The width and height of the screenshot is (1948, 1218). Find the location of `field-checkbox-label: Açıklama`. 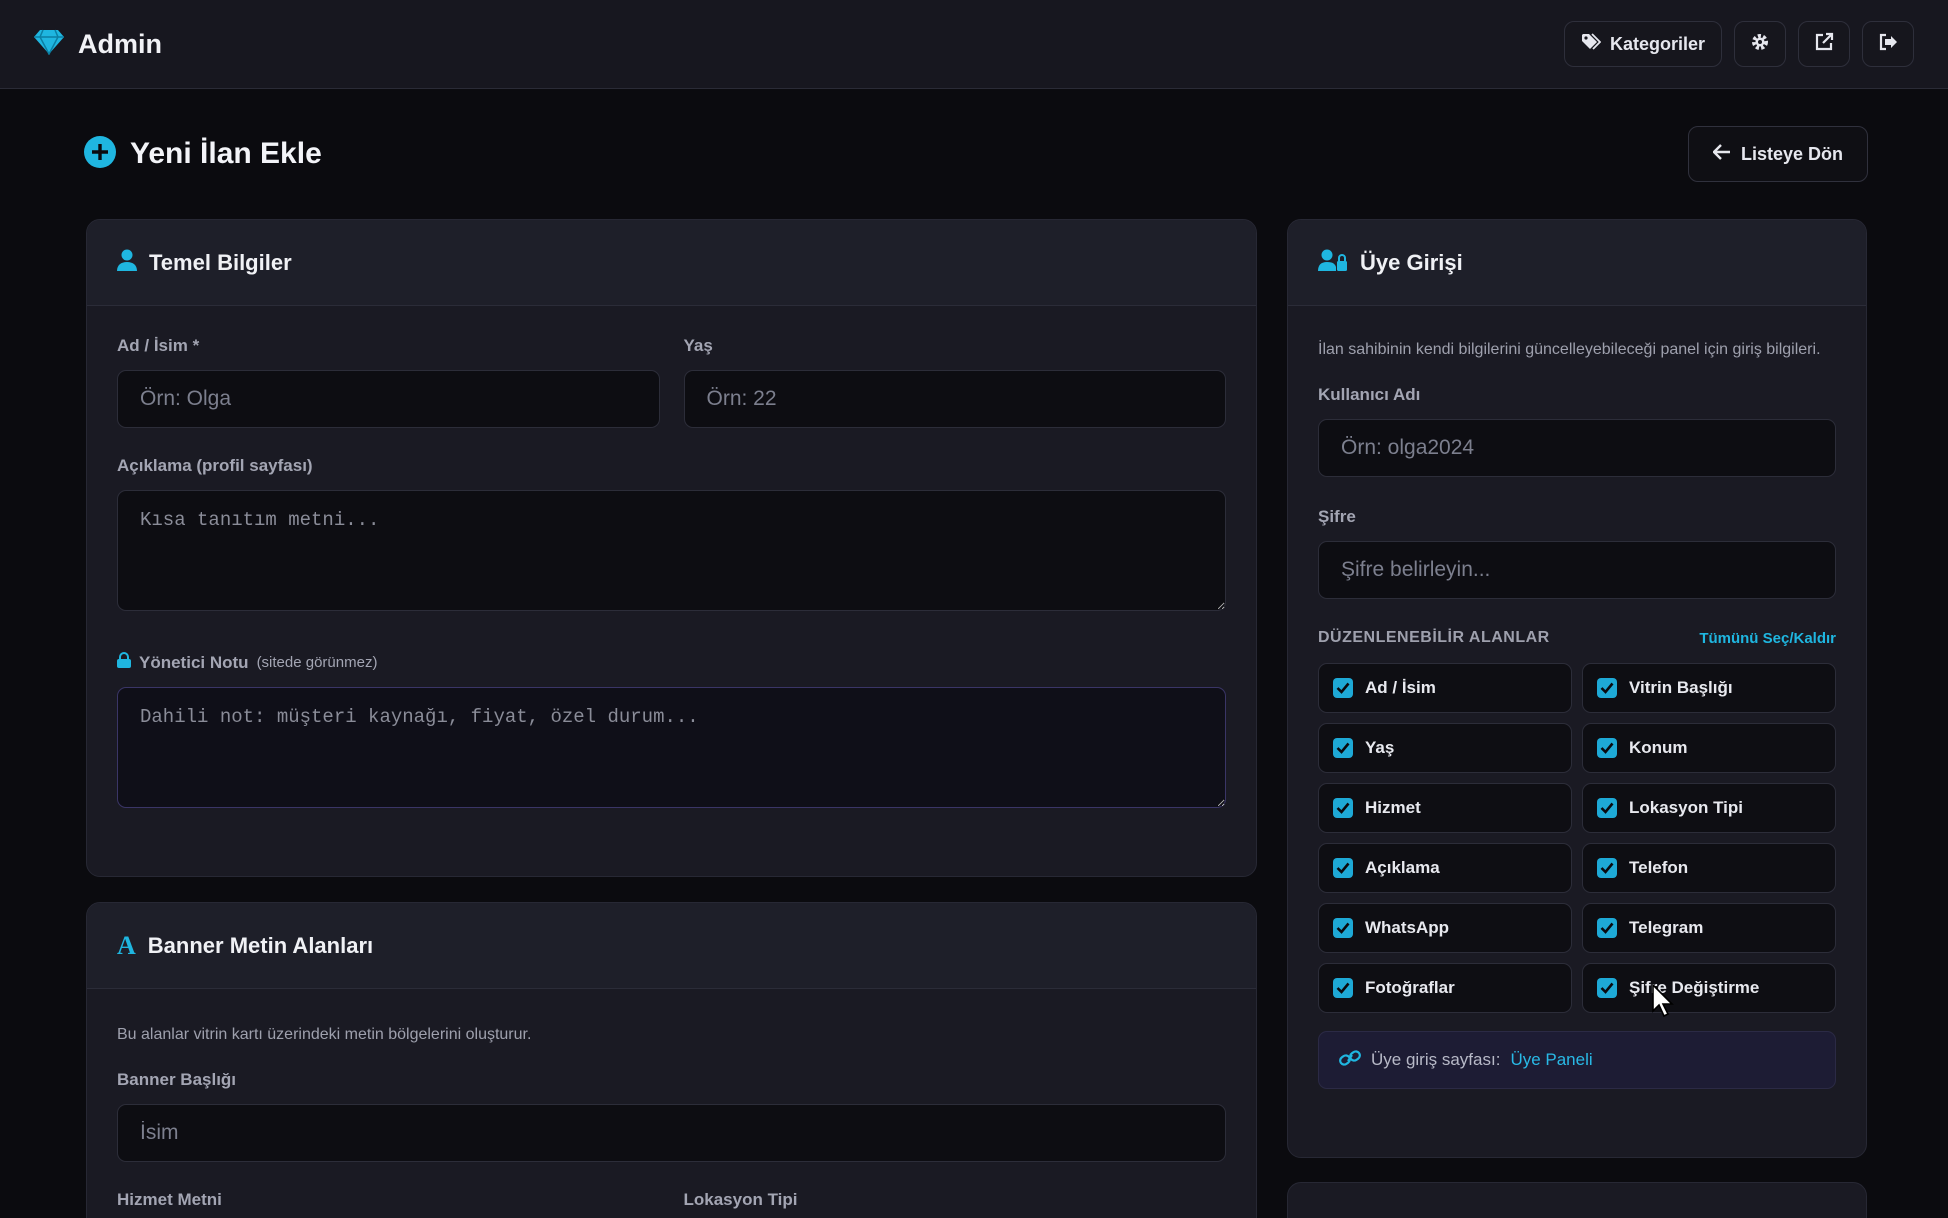

field-checkbox-label: Açıklama is located at coordinates (1402, 867).